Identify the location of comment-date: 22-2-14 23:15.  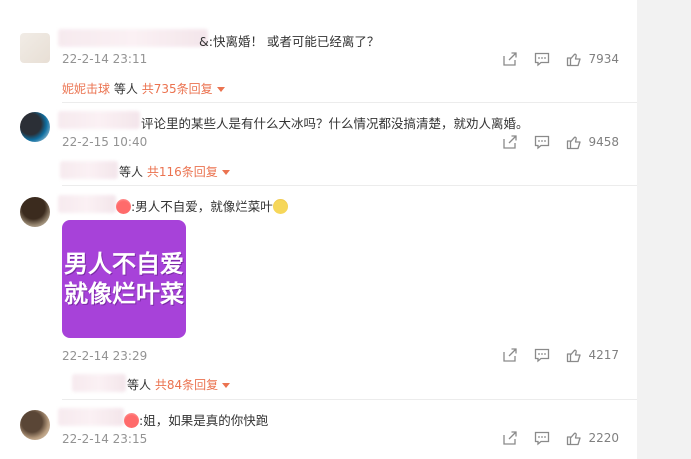
(105, 439).